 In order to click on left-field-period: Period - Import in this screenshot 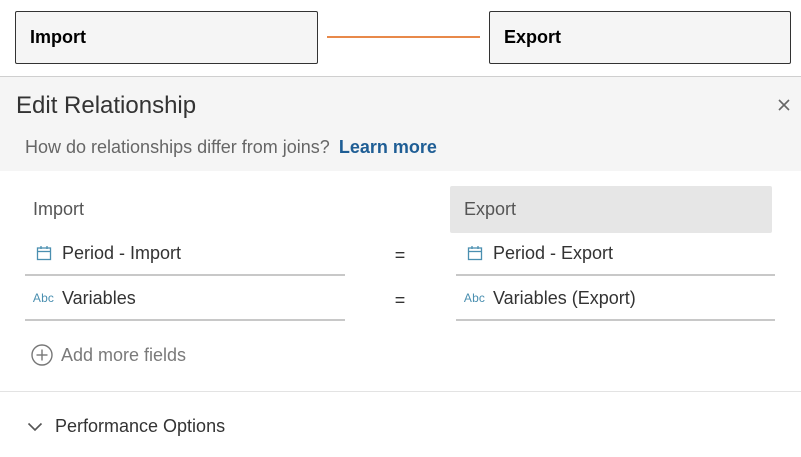, I will do `click(185, 254)`.